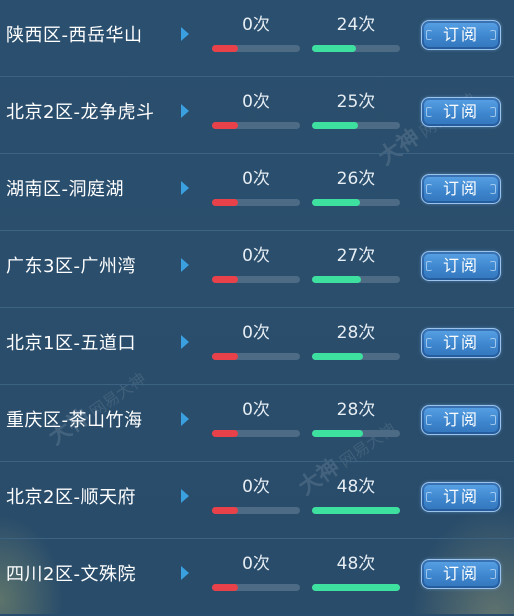  Describe the element at coordinates (257, 115) in the screenshot. I see `server-row: 北京2区-龙争虎斗 0次 25次 订阅` at that location.